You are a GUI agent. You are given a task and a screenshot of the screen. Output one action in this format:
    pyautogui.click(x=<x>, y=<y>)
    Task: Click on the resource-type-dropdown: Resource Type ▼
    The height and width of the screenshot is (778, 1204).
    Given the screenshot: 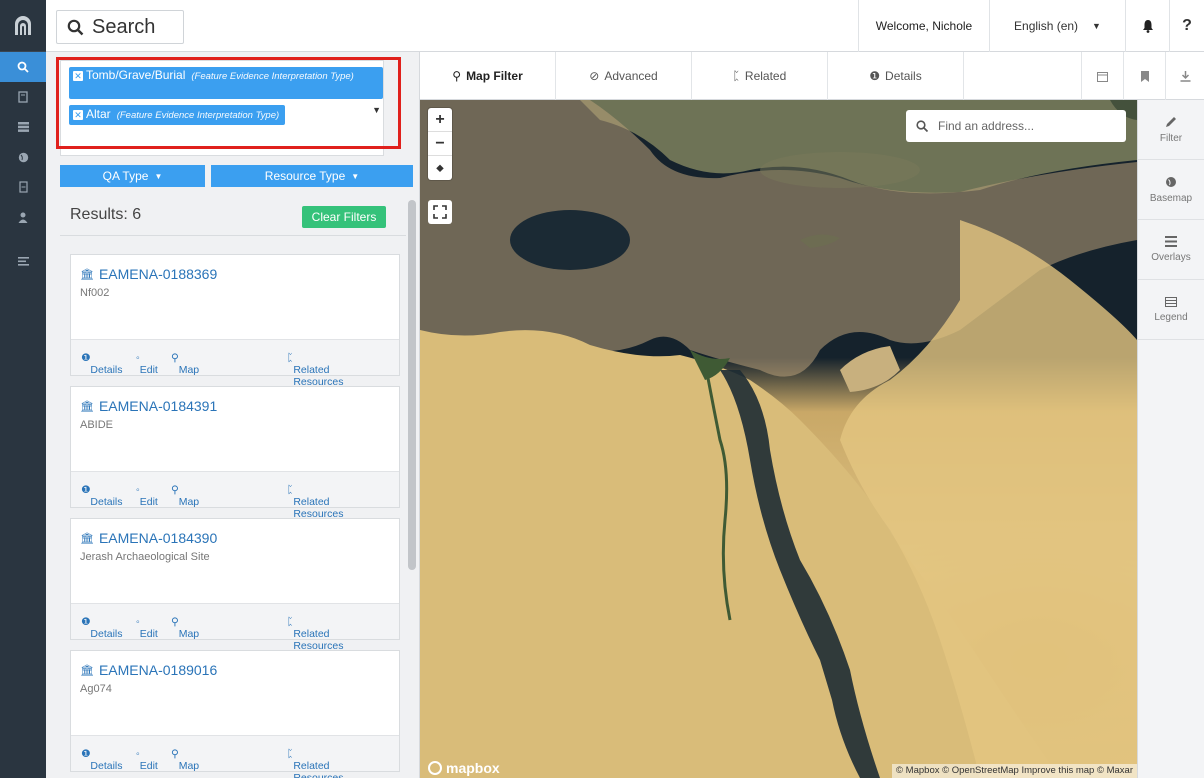 What is the action you would take?
    pyautogui.click(x=312, y=176)
    